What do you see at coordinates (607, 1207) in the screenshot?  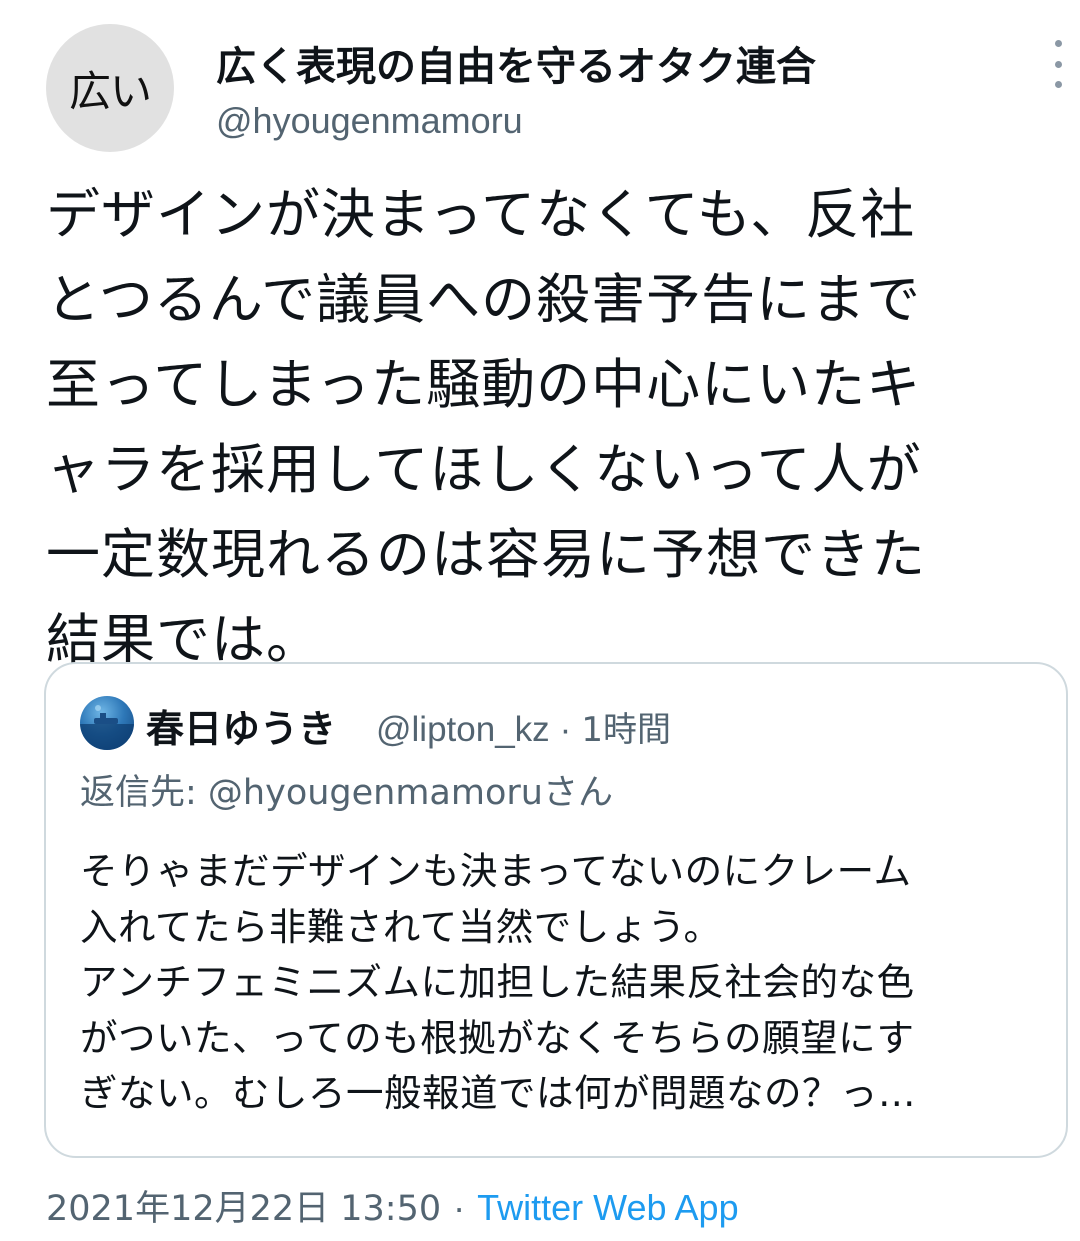 I see `source-app-link: Twitter Web App` at bounding box center [607, 1207].